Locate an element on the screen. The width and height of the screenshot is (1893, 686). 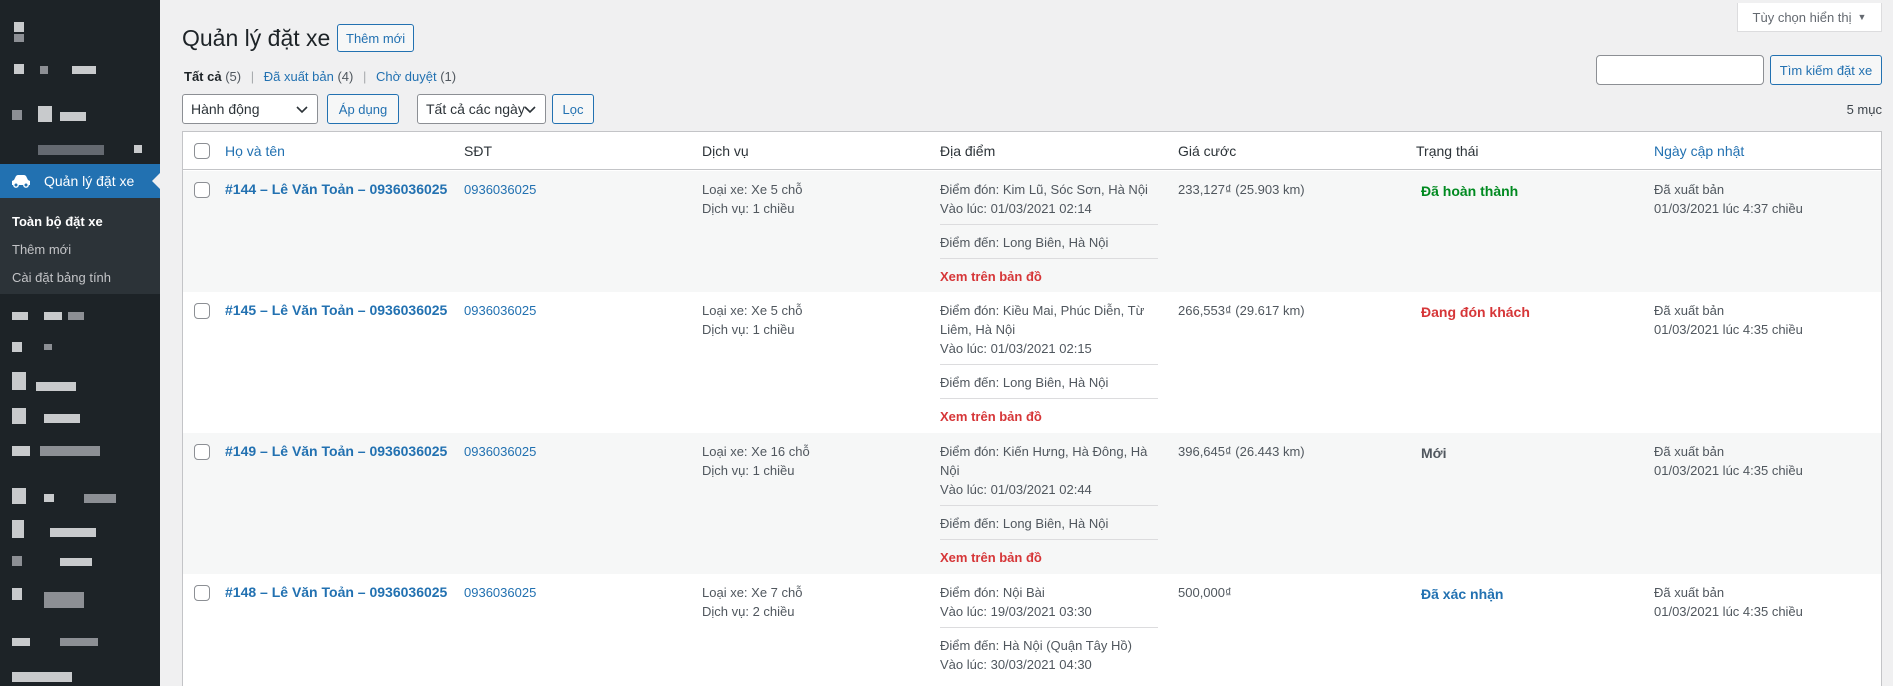
updated-date: 01/03/2021 lúc 4:37 chiều is located at coordinates (1728, 208).